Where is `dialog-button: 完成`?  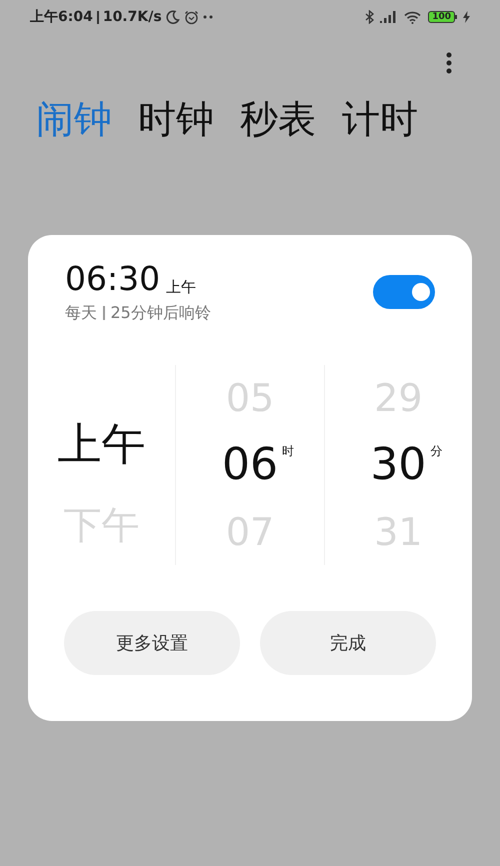 dialog-button: 完成 is located at coordinates (348, 643).